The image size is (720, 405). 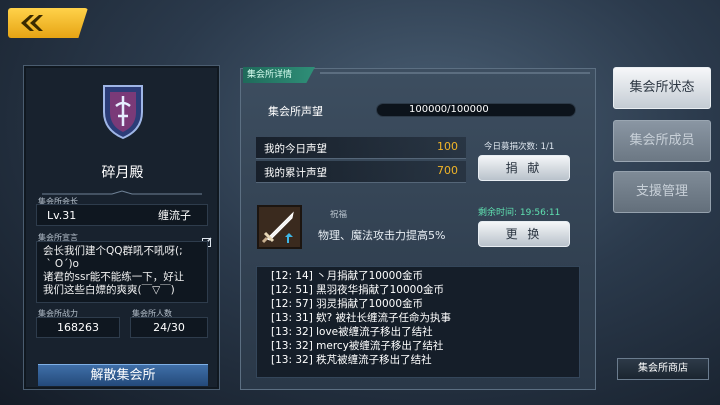 What do you see at coordinates (295, 111) in the screenshot?
I see `reputation-label: 集会所声望` at bounding box center [295, 111].